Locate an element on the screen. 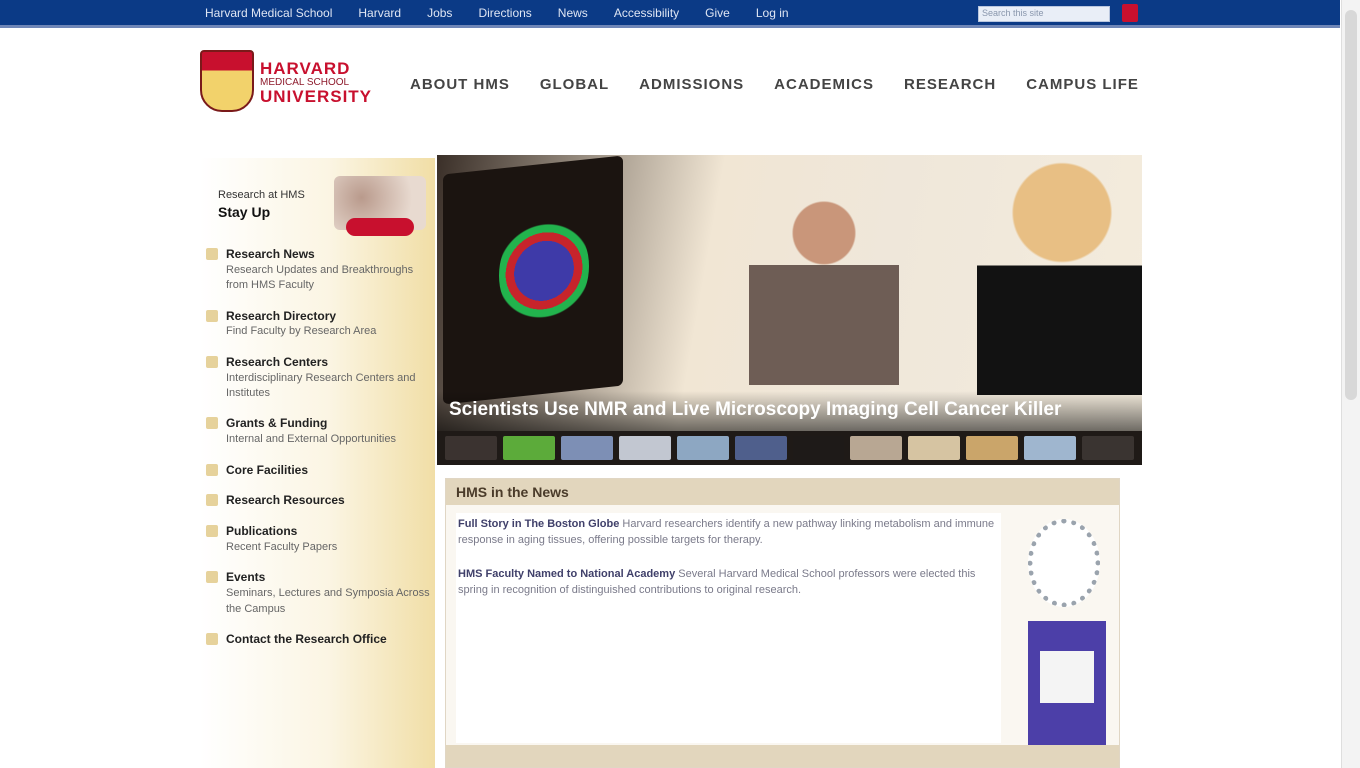  nav-item-campus-life: CAMPUS LIFE is located at coordinates (1082, 84).